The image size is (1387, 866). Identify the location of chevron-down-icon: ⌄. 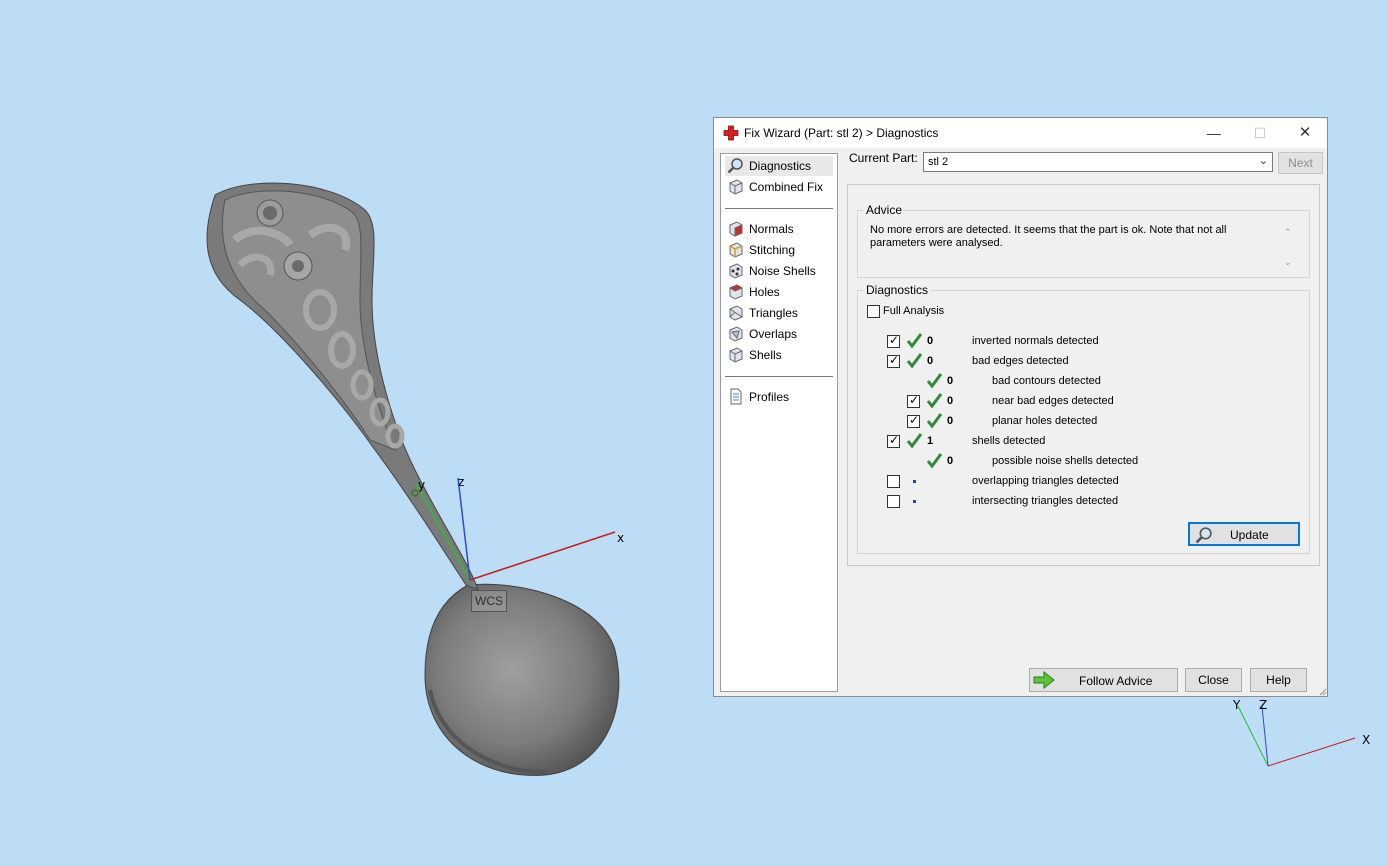
(1263, 161).